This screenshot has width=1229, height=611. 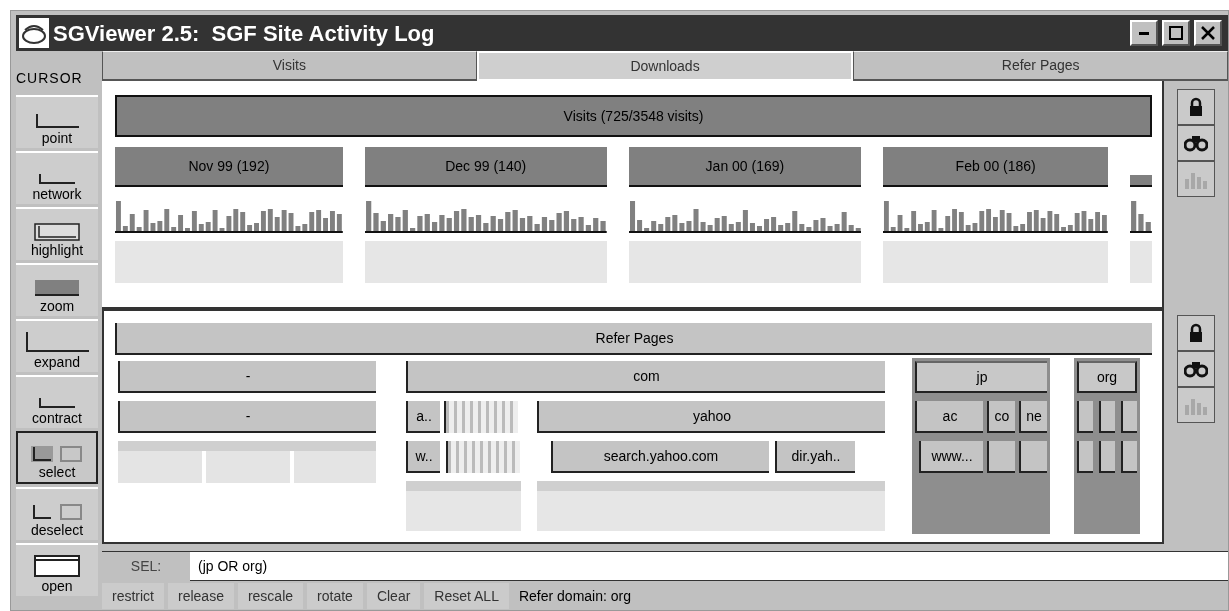 What do you see at coordinates (485, 167) in the screenshot?
I see `month-bar: Dec 99 (140)` at bounding box center [485, 167].